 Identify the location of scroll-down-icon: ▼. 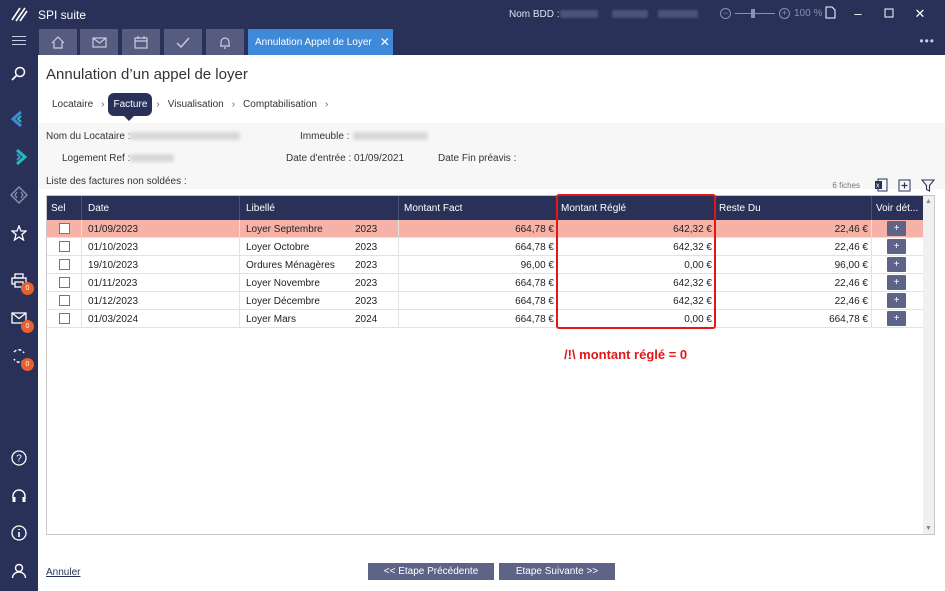
(928, 528).